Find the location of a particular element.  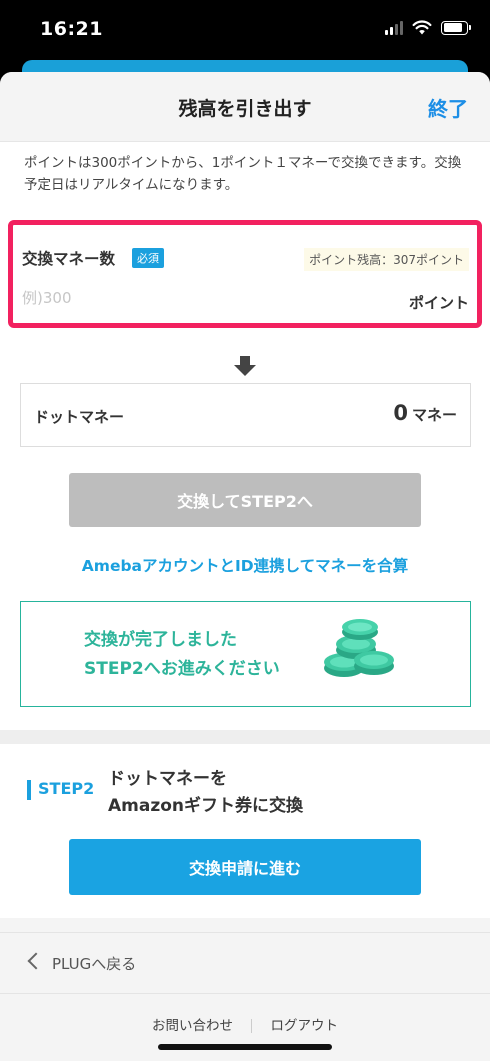

battery-icon is located at coordinates (456, 27).